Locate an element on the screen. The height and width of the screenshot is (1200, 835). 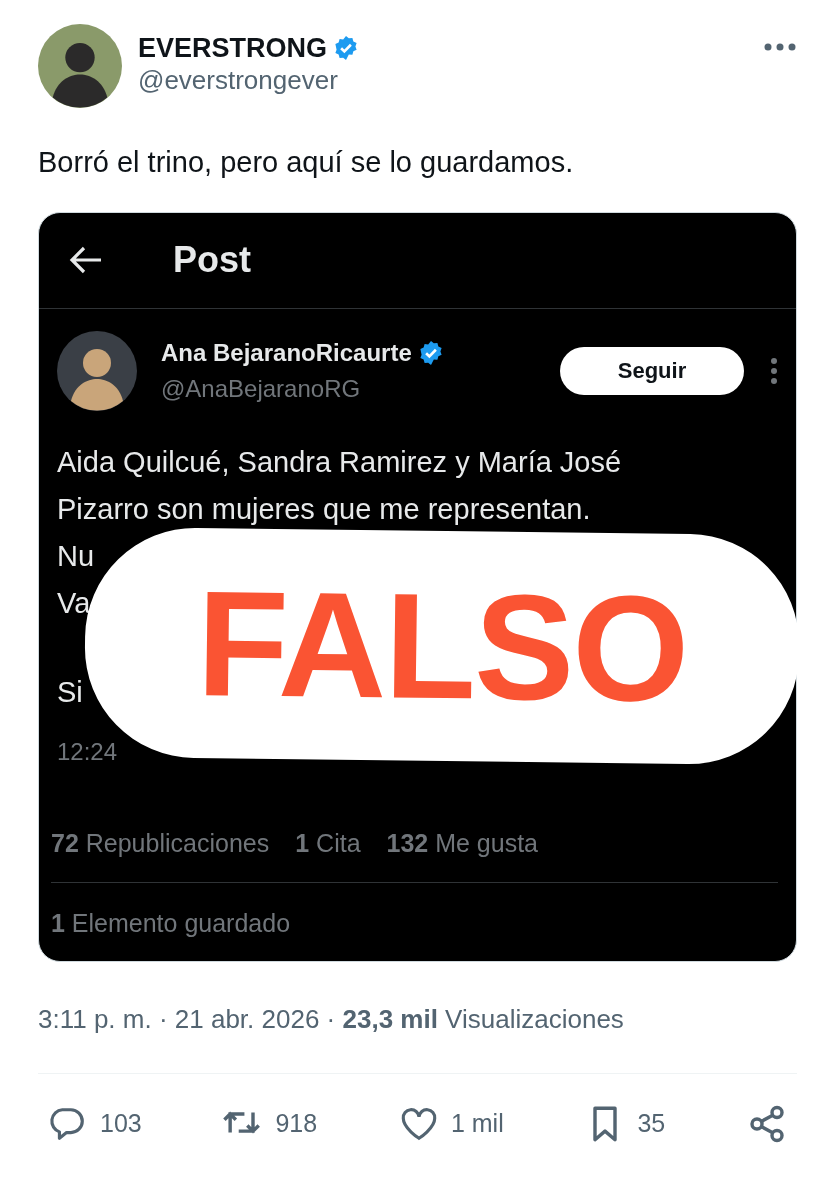
follow-button: Seguir is located at coordinates (652, 370).